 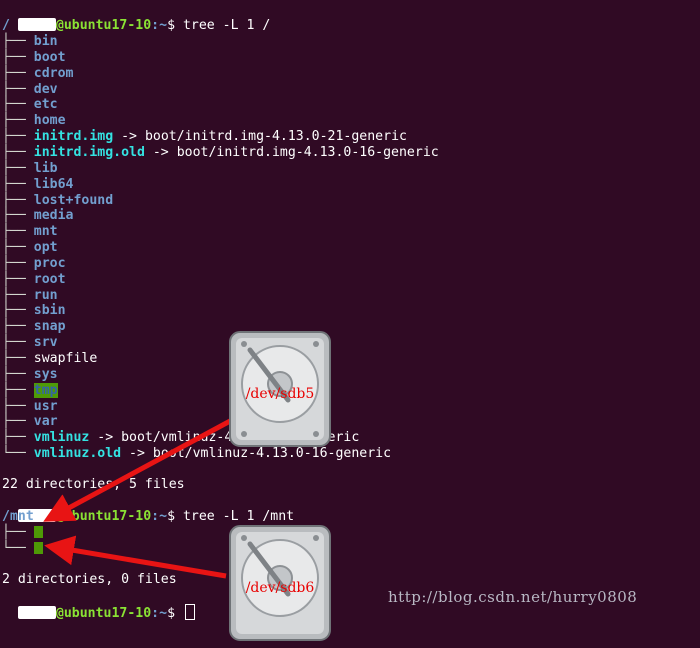 I want to click on tree-entry-name: boot, so click(x=49, y=57).